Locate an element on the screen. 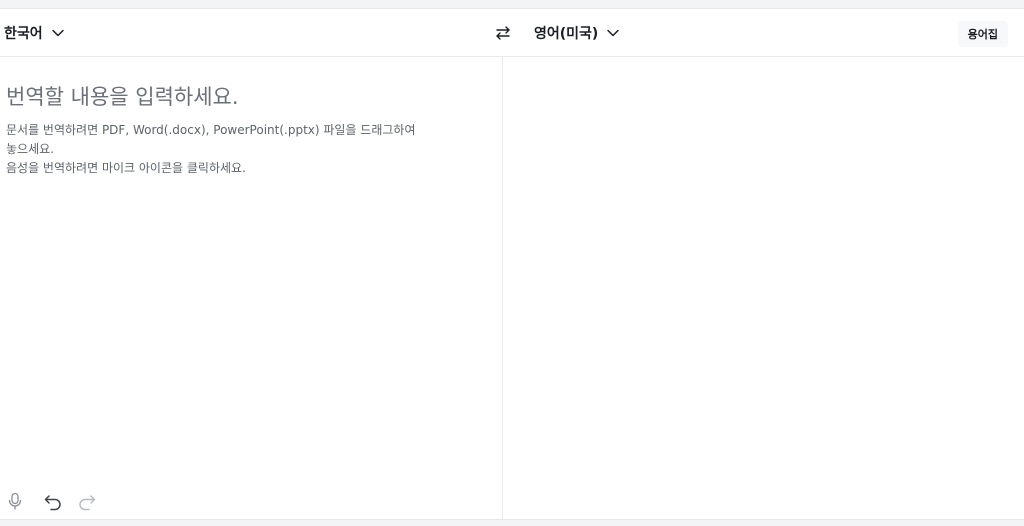 Image resolution: width=1024 pixels, height=526 pixels. glossary-button: 용어집 is located at coordinates (982, 34).